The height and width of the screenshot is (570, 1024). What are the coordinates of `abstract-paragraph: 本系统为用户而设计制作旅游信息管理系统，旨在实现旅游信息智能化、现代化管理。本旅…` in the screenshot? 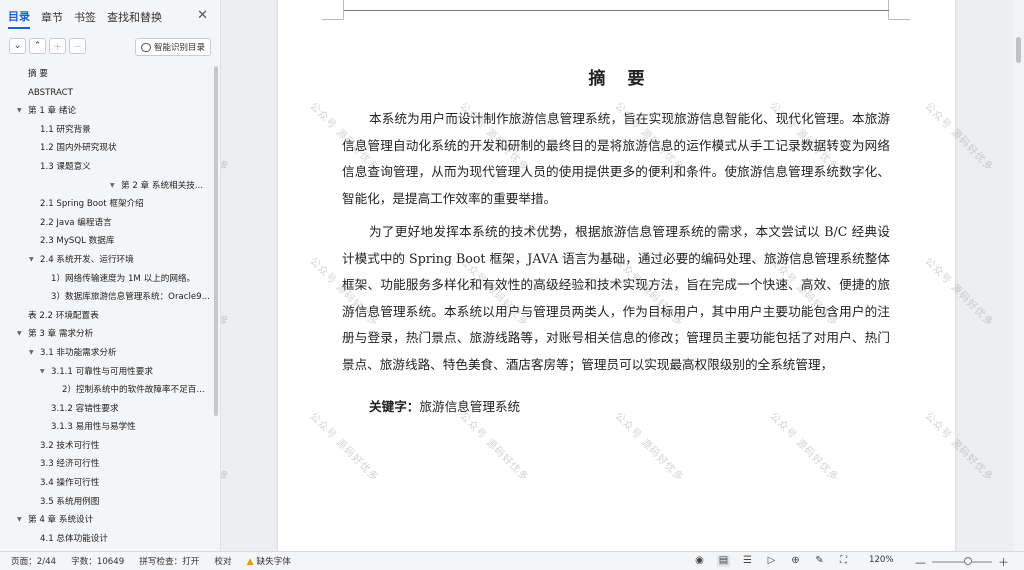 It's located at (616, 158).